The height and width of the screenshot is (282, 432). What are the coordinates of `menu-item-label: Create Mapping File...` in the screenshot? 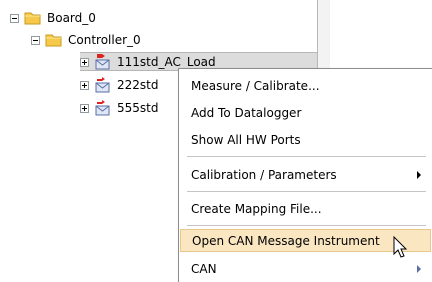 It's located at (256, 208).